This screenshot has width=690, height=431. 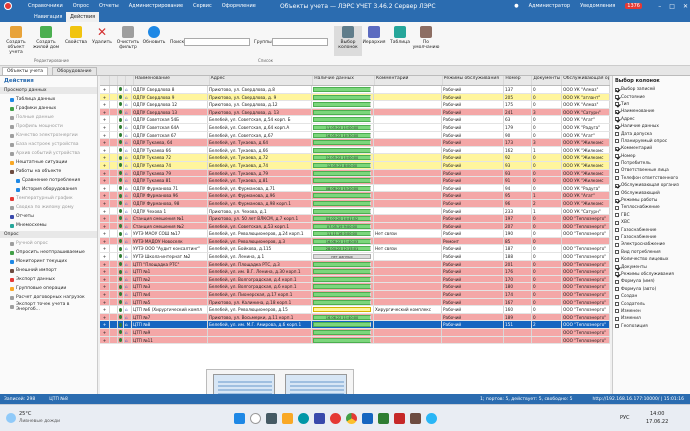 I want to click on minimize-icon: –, so click(x=659, y=6).